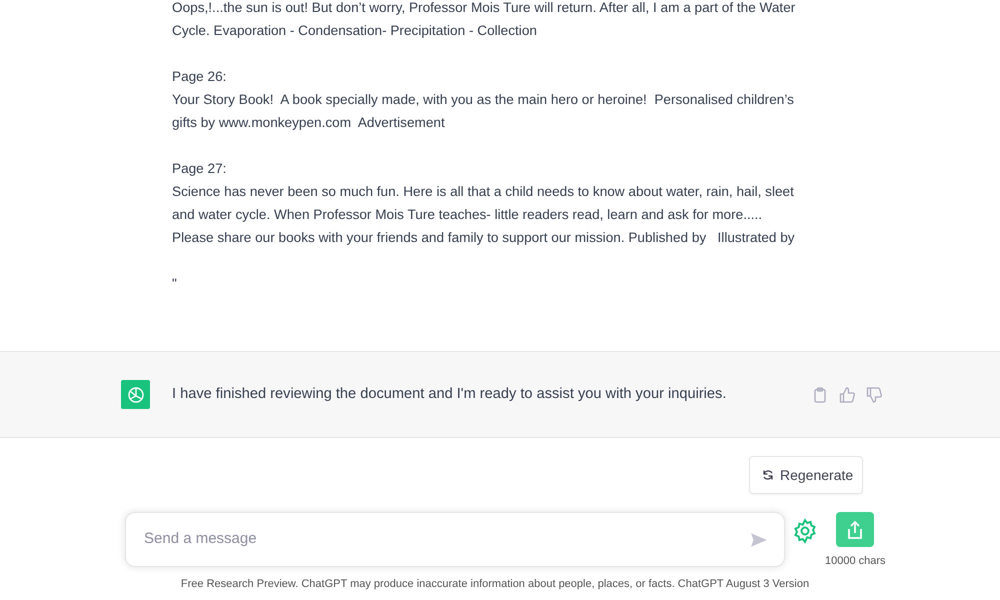  Describe the element at coordinates (874, 394) in the screenshot. I see `thumbs-down-icon` at that location.